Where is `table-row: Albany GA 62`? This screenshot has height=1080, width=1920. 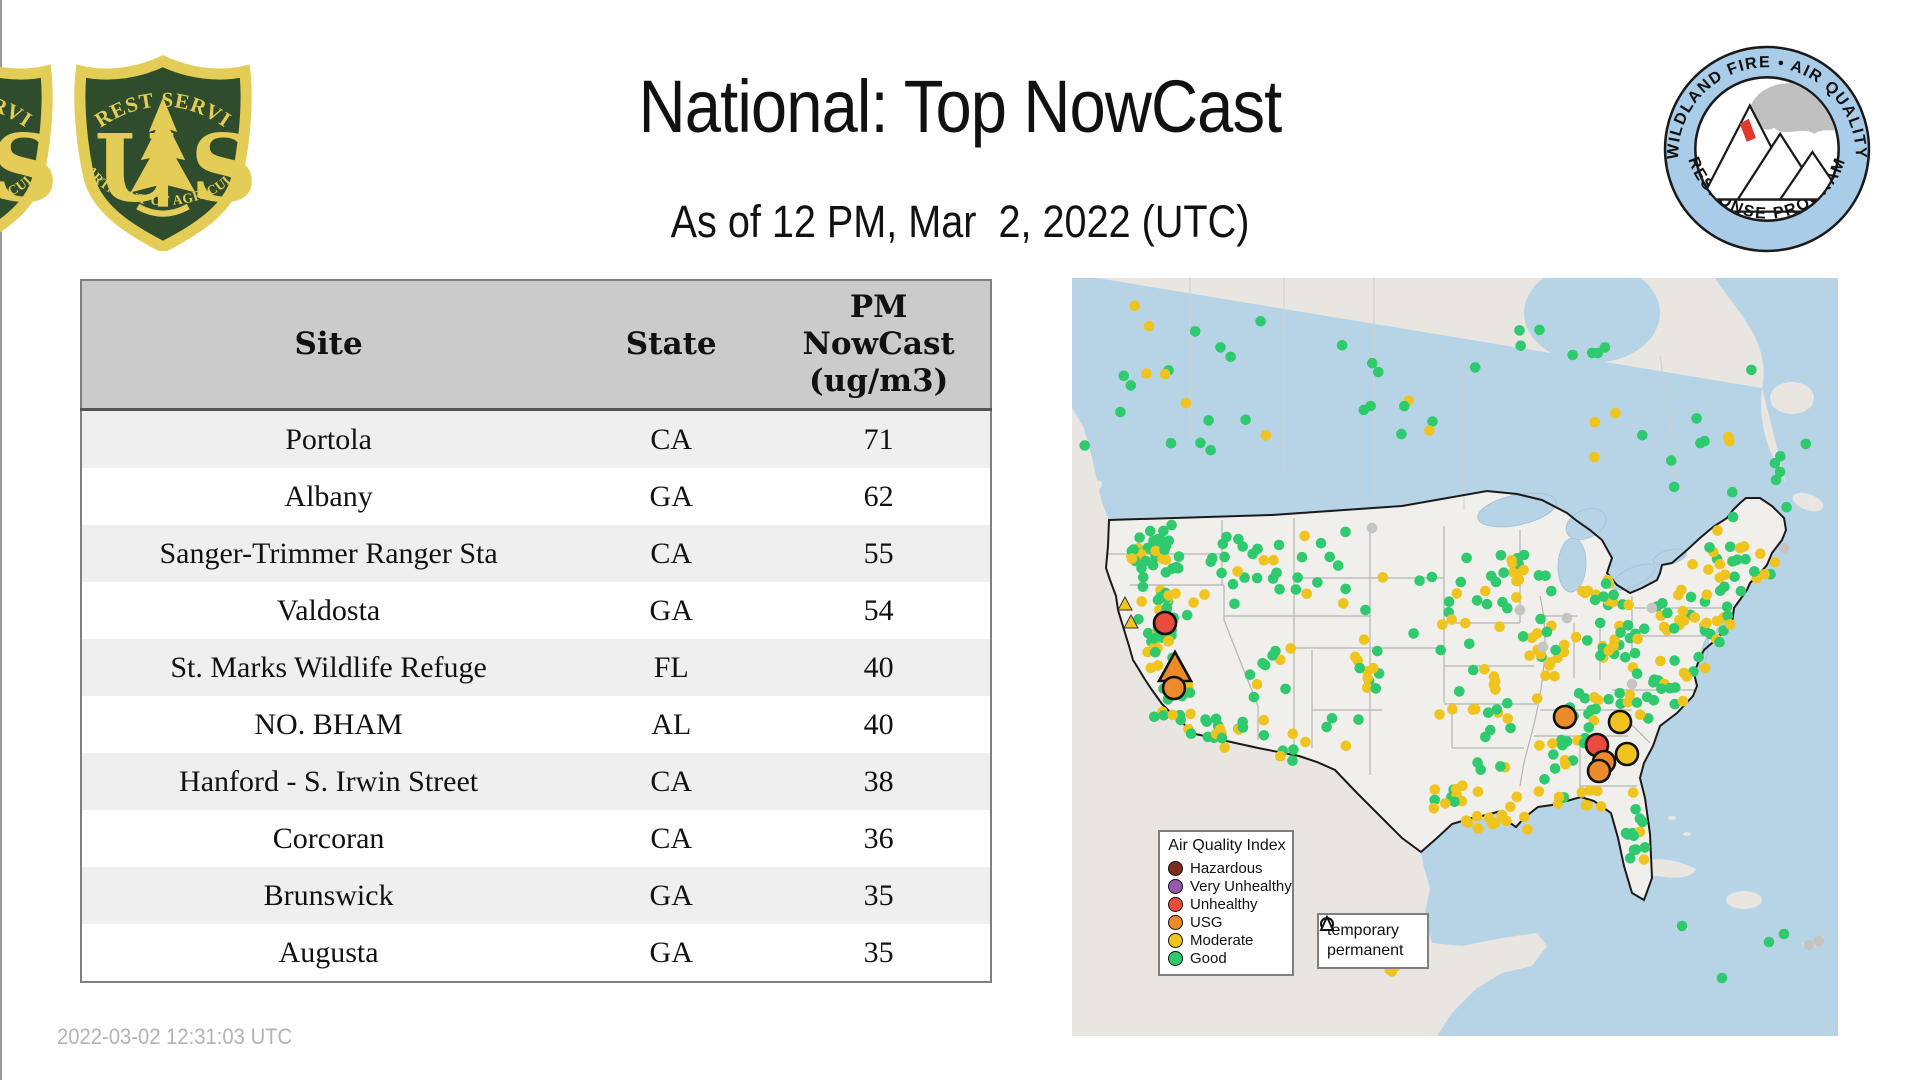
table-row: Albany GA 62 is located at coordinates (536, 496).